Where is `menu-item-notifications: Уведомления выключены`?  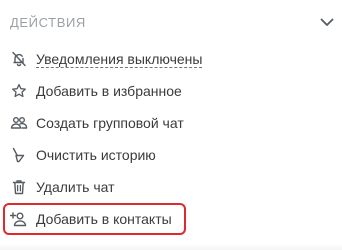
menu-item-notifications: Уведомления выключены is located at coordinates (171, 59).